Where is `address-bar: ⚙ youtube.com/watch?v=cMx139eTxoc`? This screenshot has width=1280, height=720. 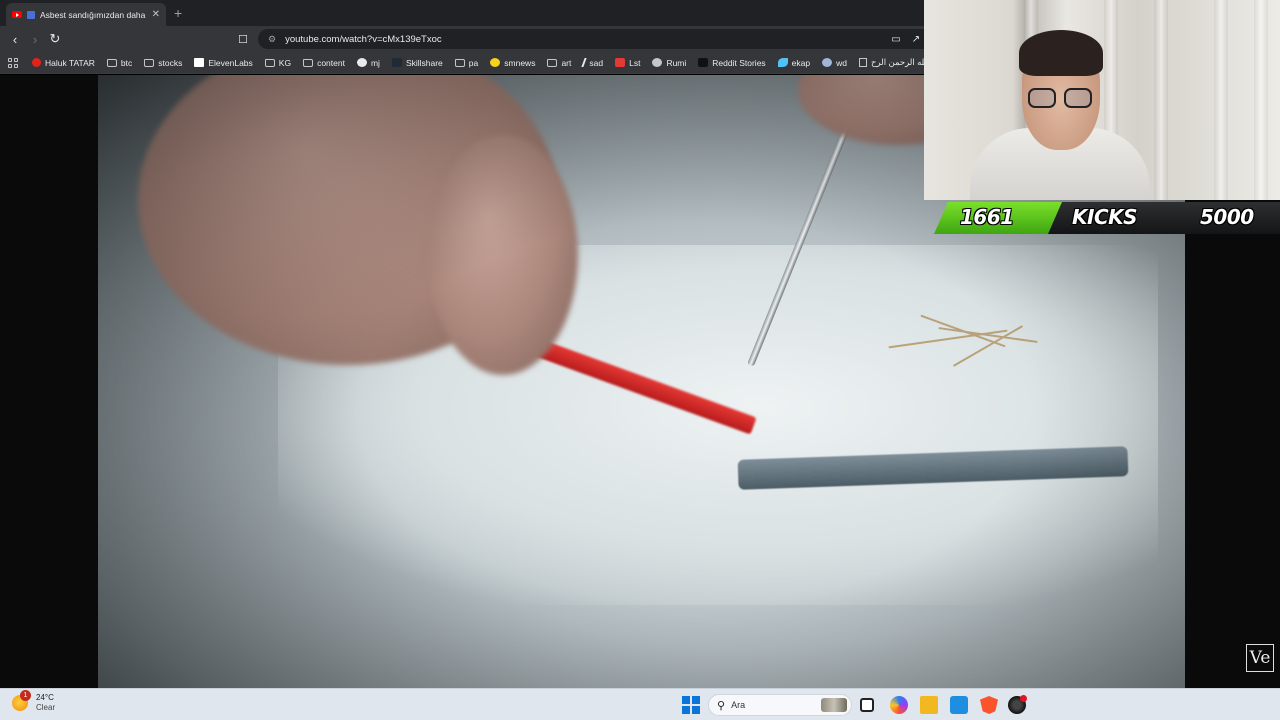 address-bar: ⚙ youtube.com/watch?v=cMx139eTxoc is located at coordinates (598, 39).